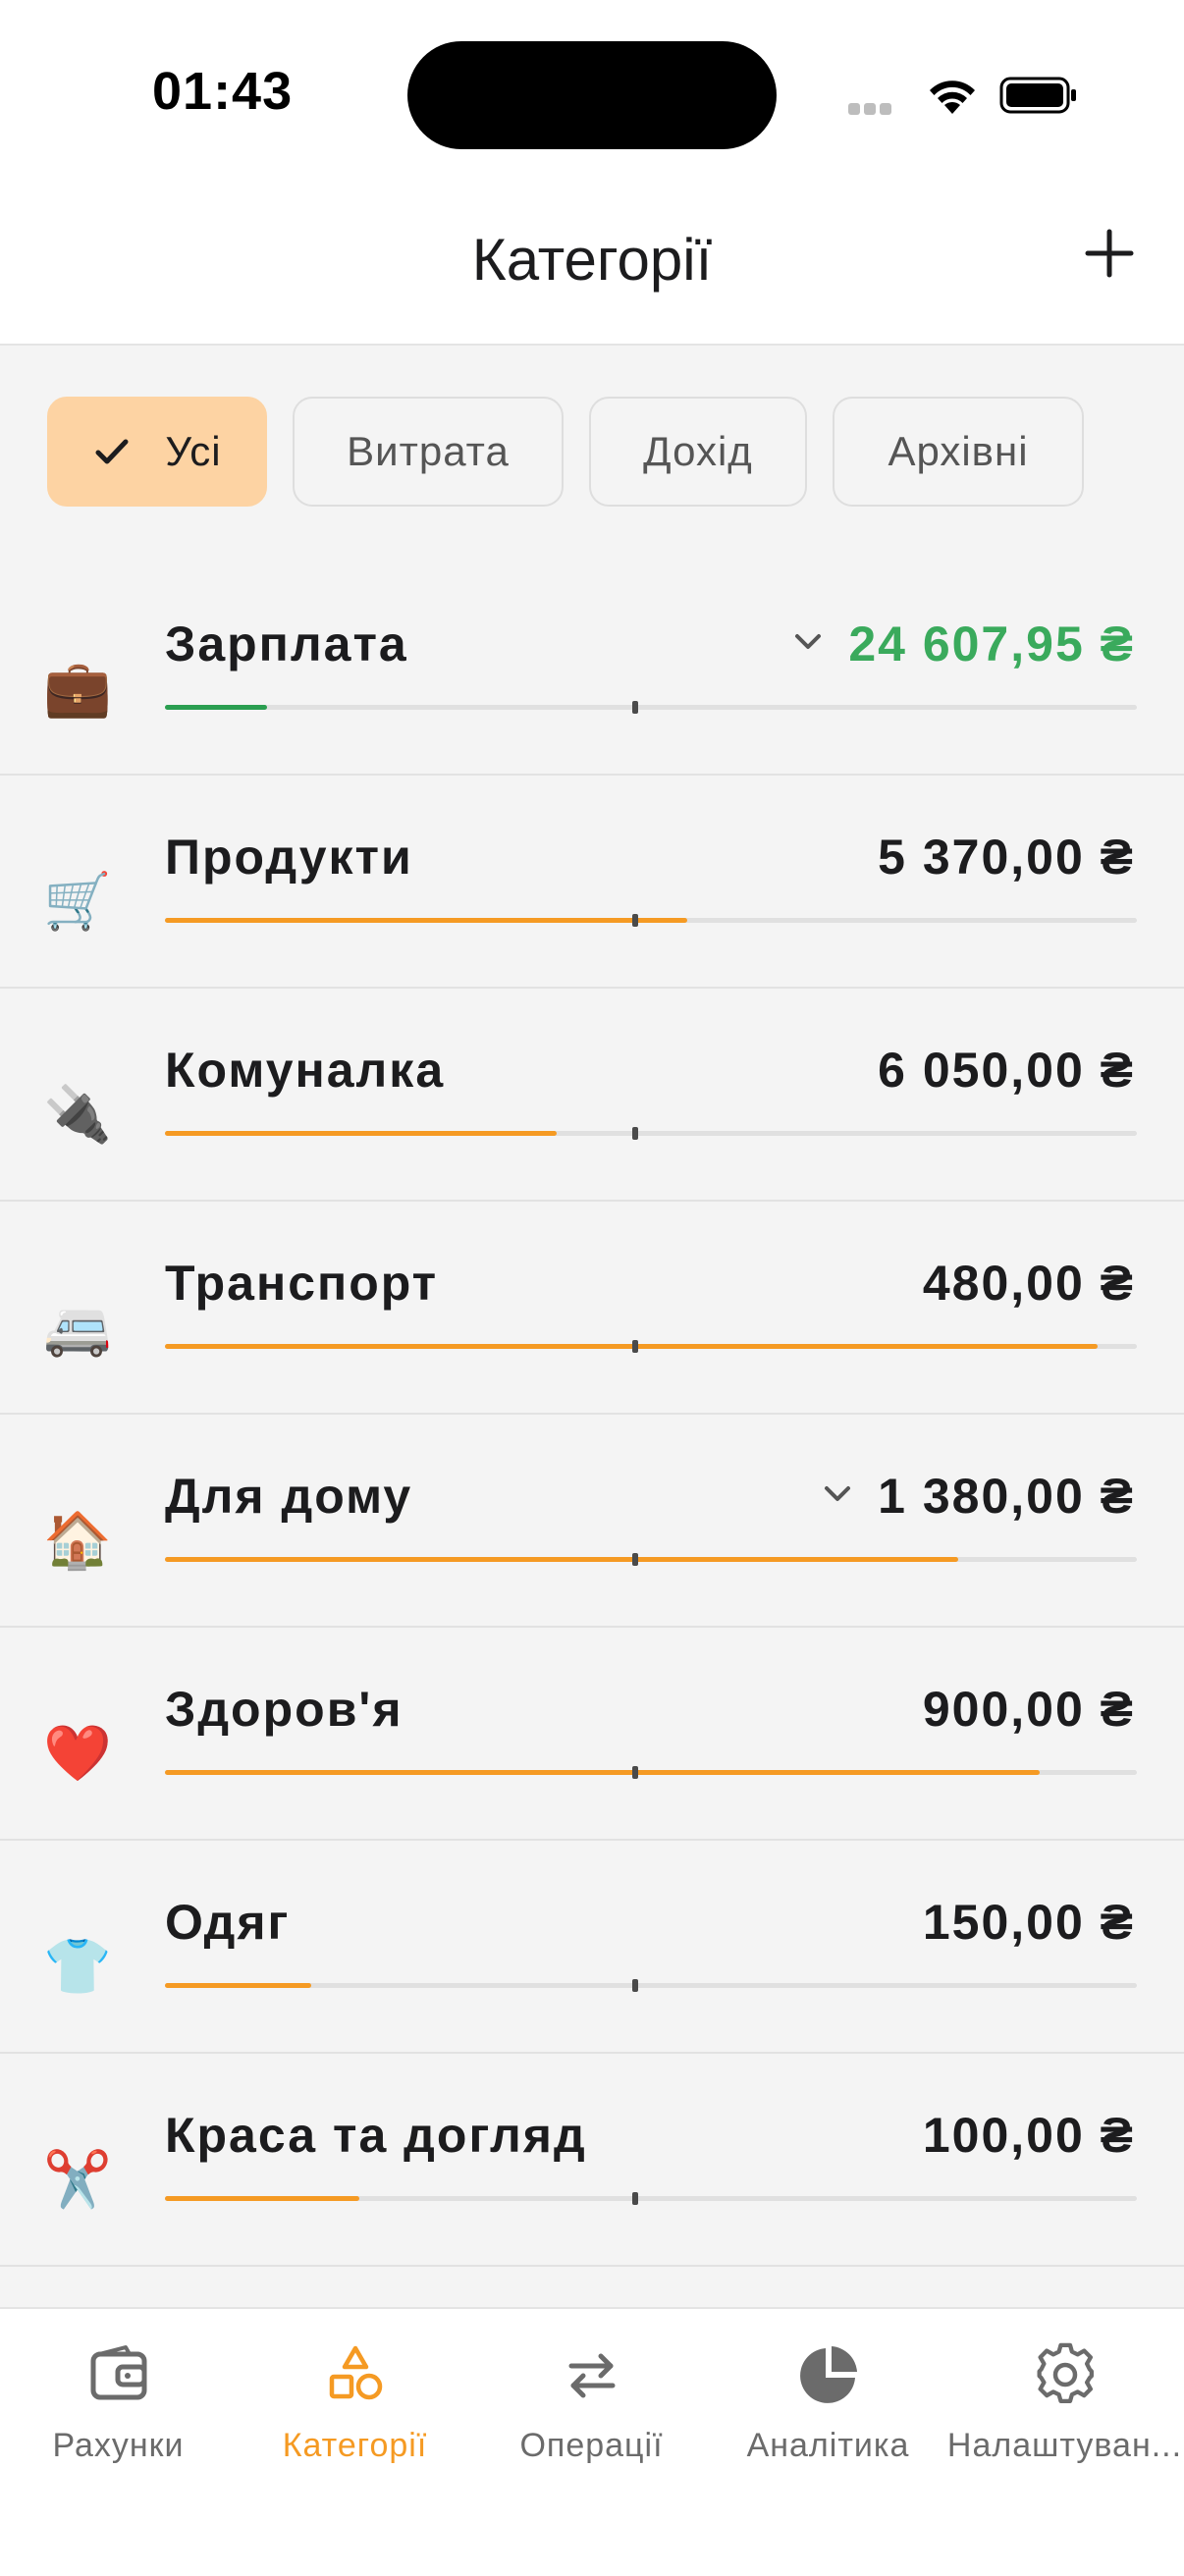 The height and width of the screenshot is (2576, 1184). I want to click on category-name: Продукти, so click(289, 857).